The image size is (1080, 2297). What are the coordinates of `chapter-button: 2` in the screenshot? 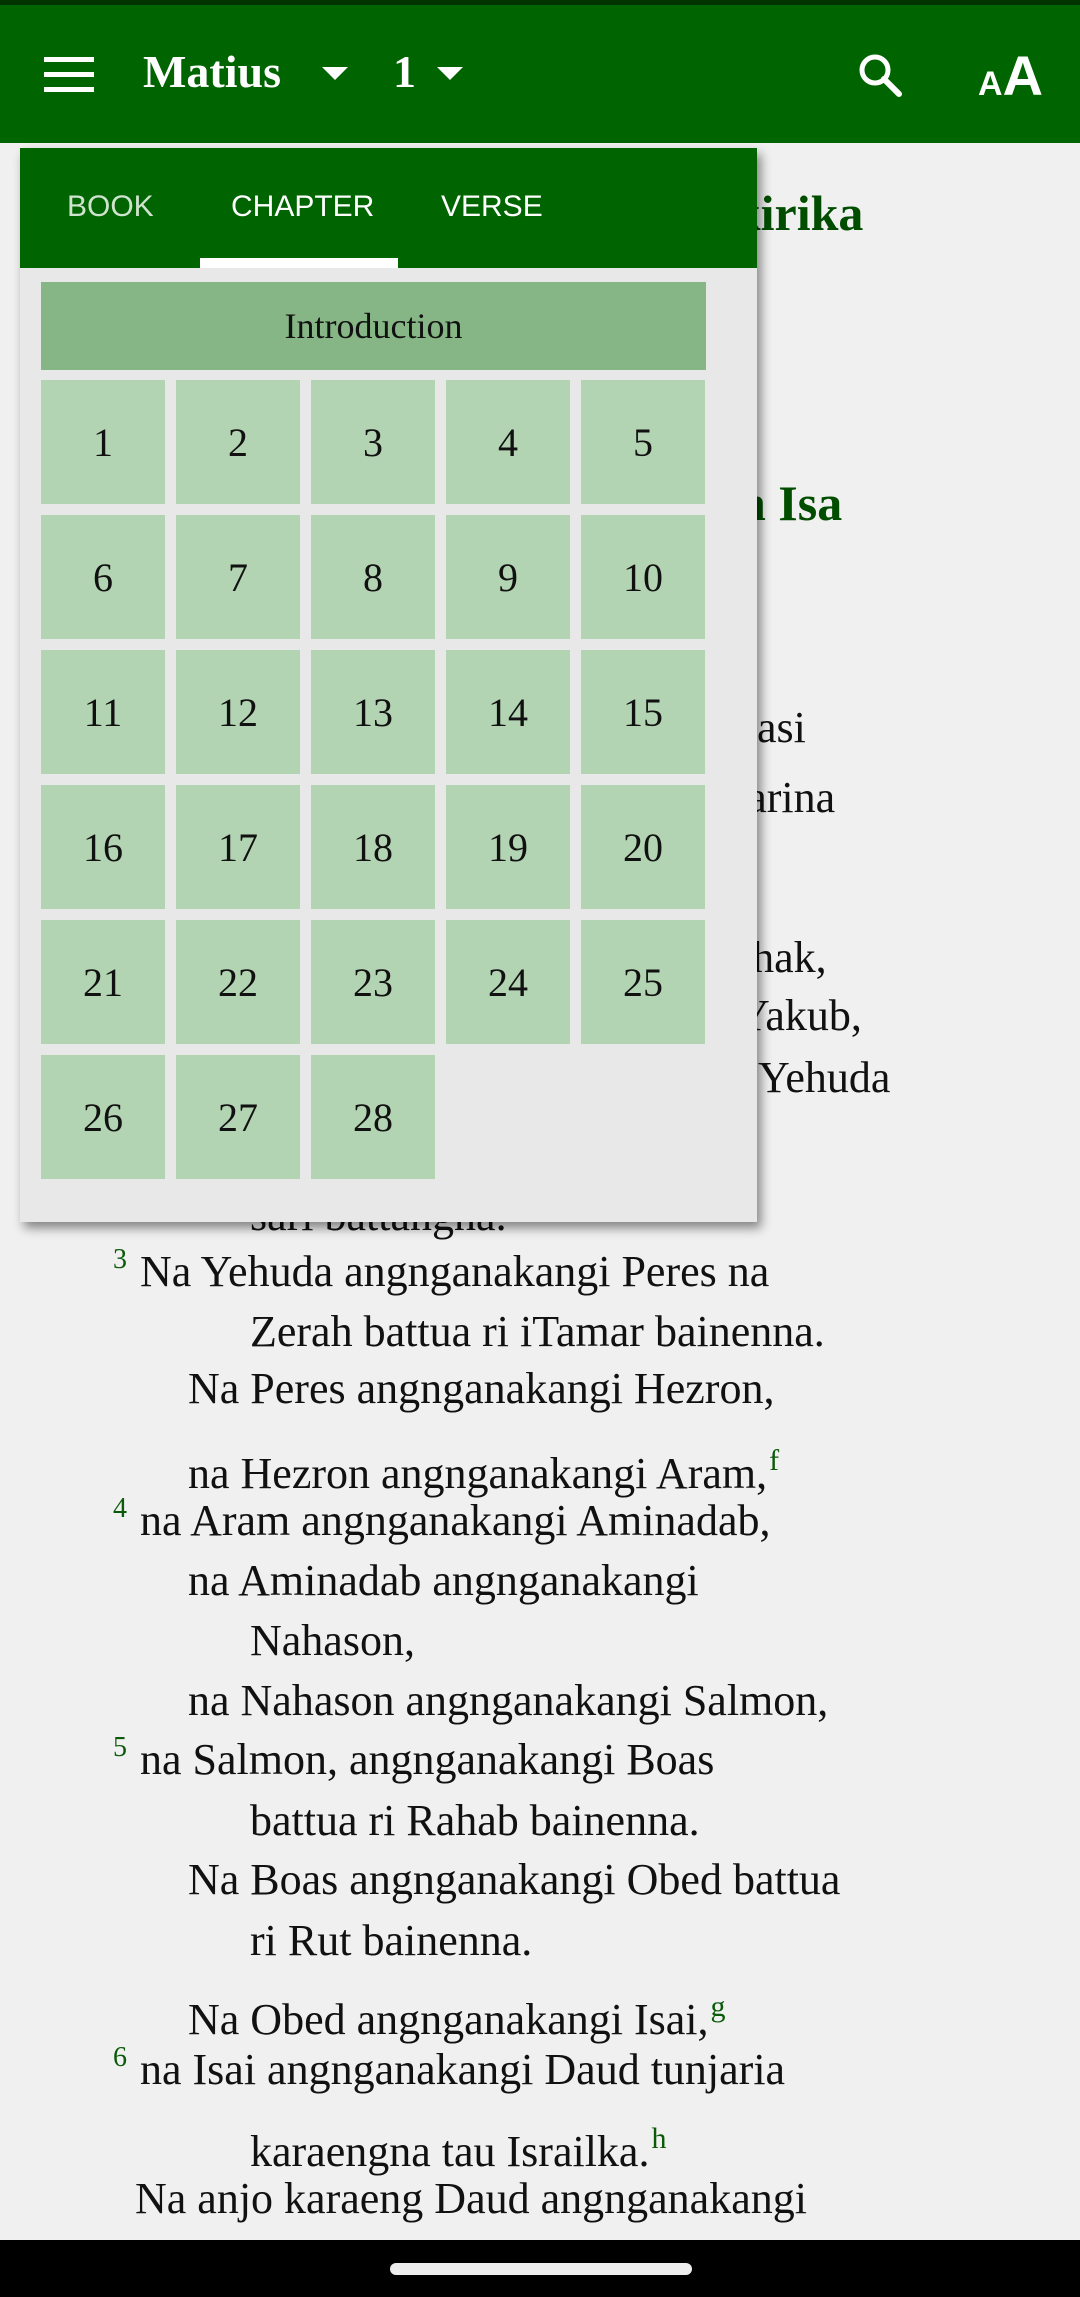 It's located at (238, 442).